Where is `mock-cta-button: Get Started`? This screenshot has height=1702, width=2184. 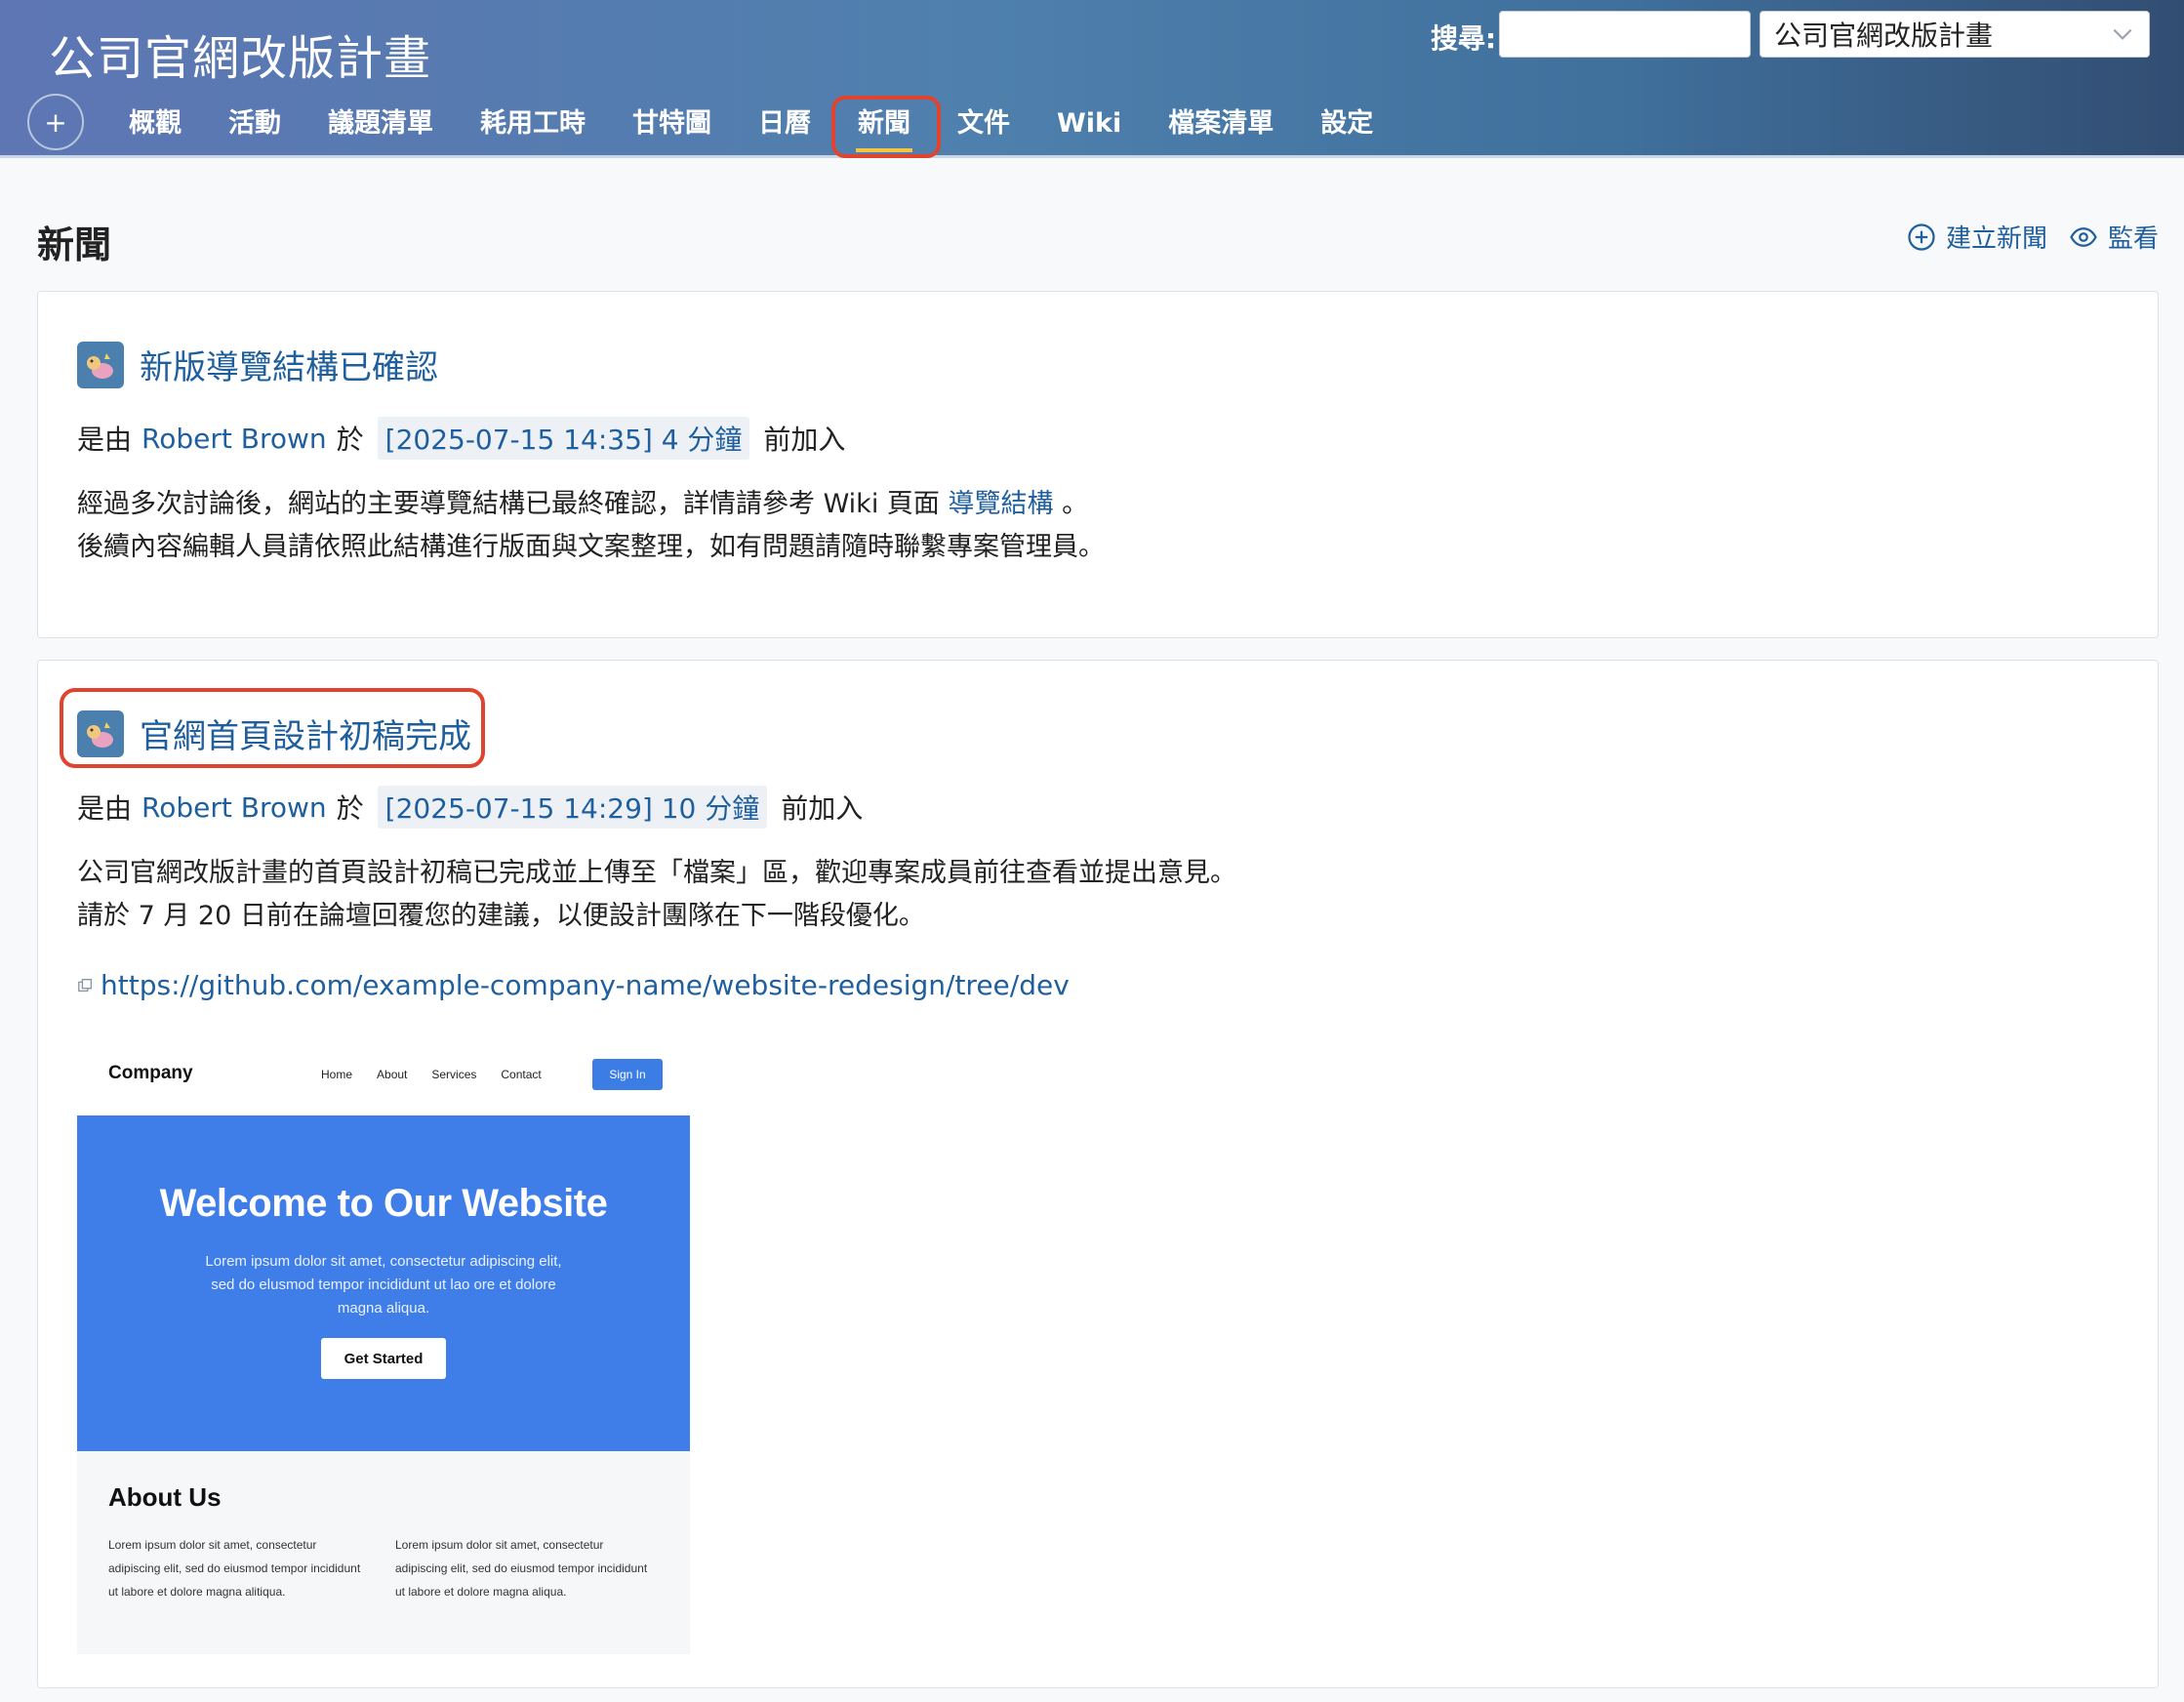 mock-cta-button: Get Started is located at coordinates (383, 1358).